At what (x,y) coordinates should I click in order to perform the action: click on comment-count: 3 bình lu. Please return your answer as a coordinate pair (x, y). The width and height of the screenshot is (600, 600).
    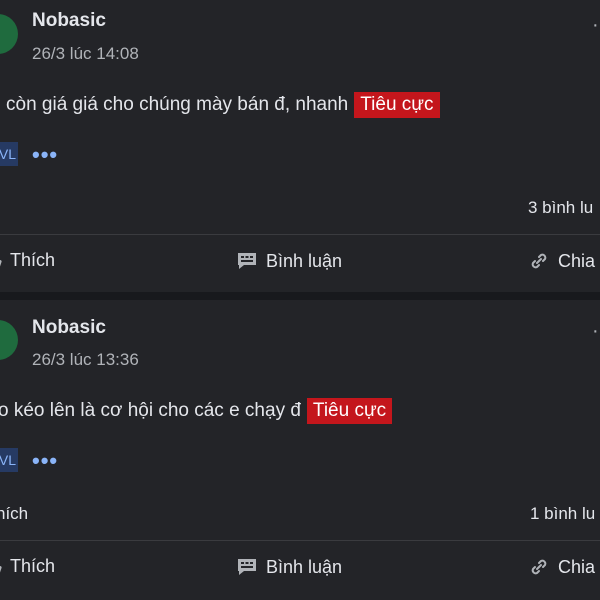
    Looking at the image, I should click on (560, 208).